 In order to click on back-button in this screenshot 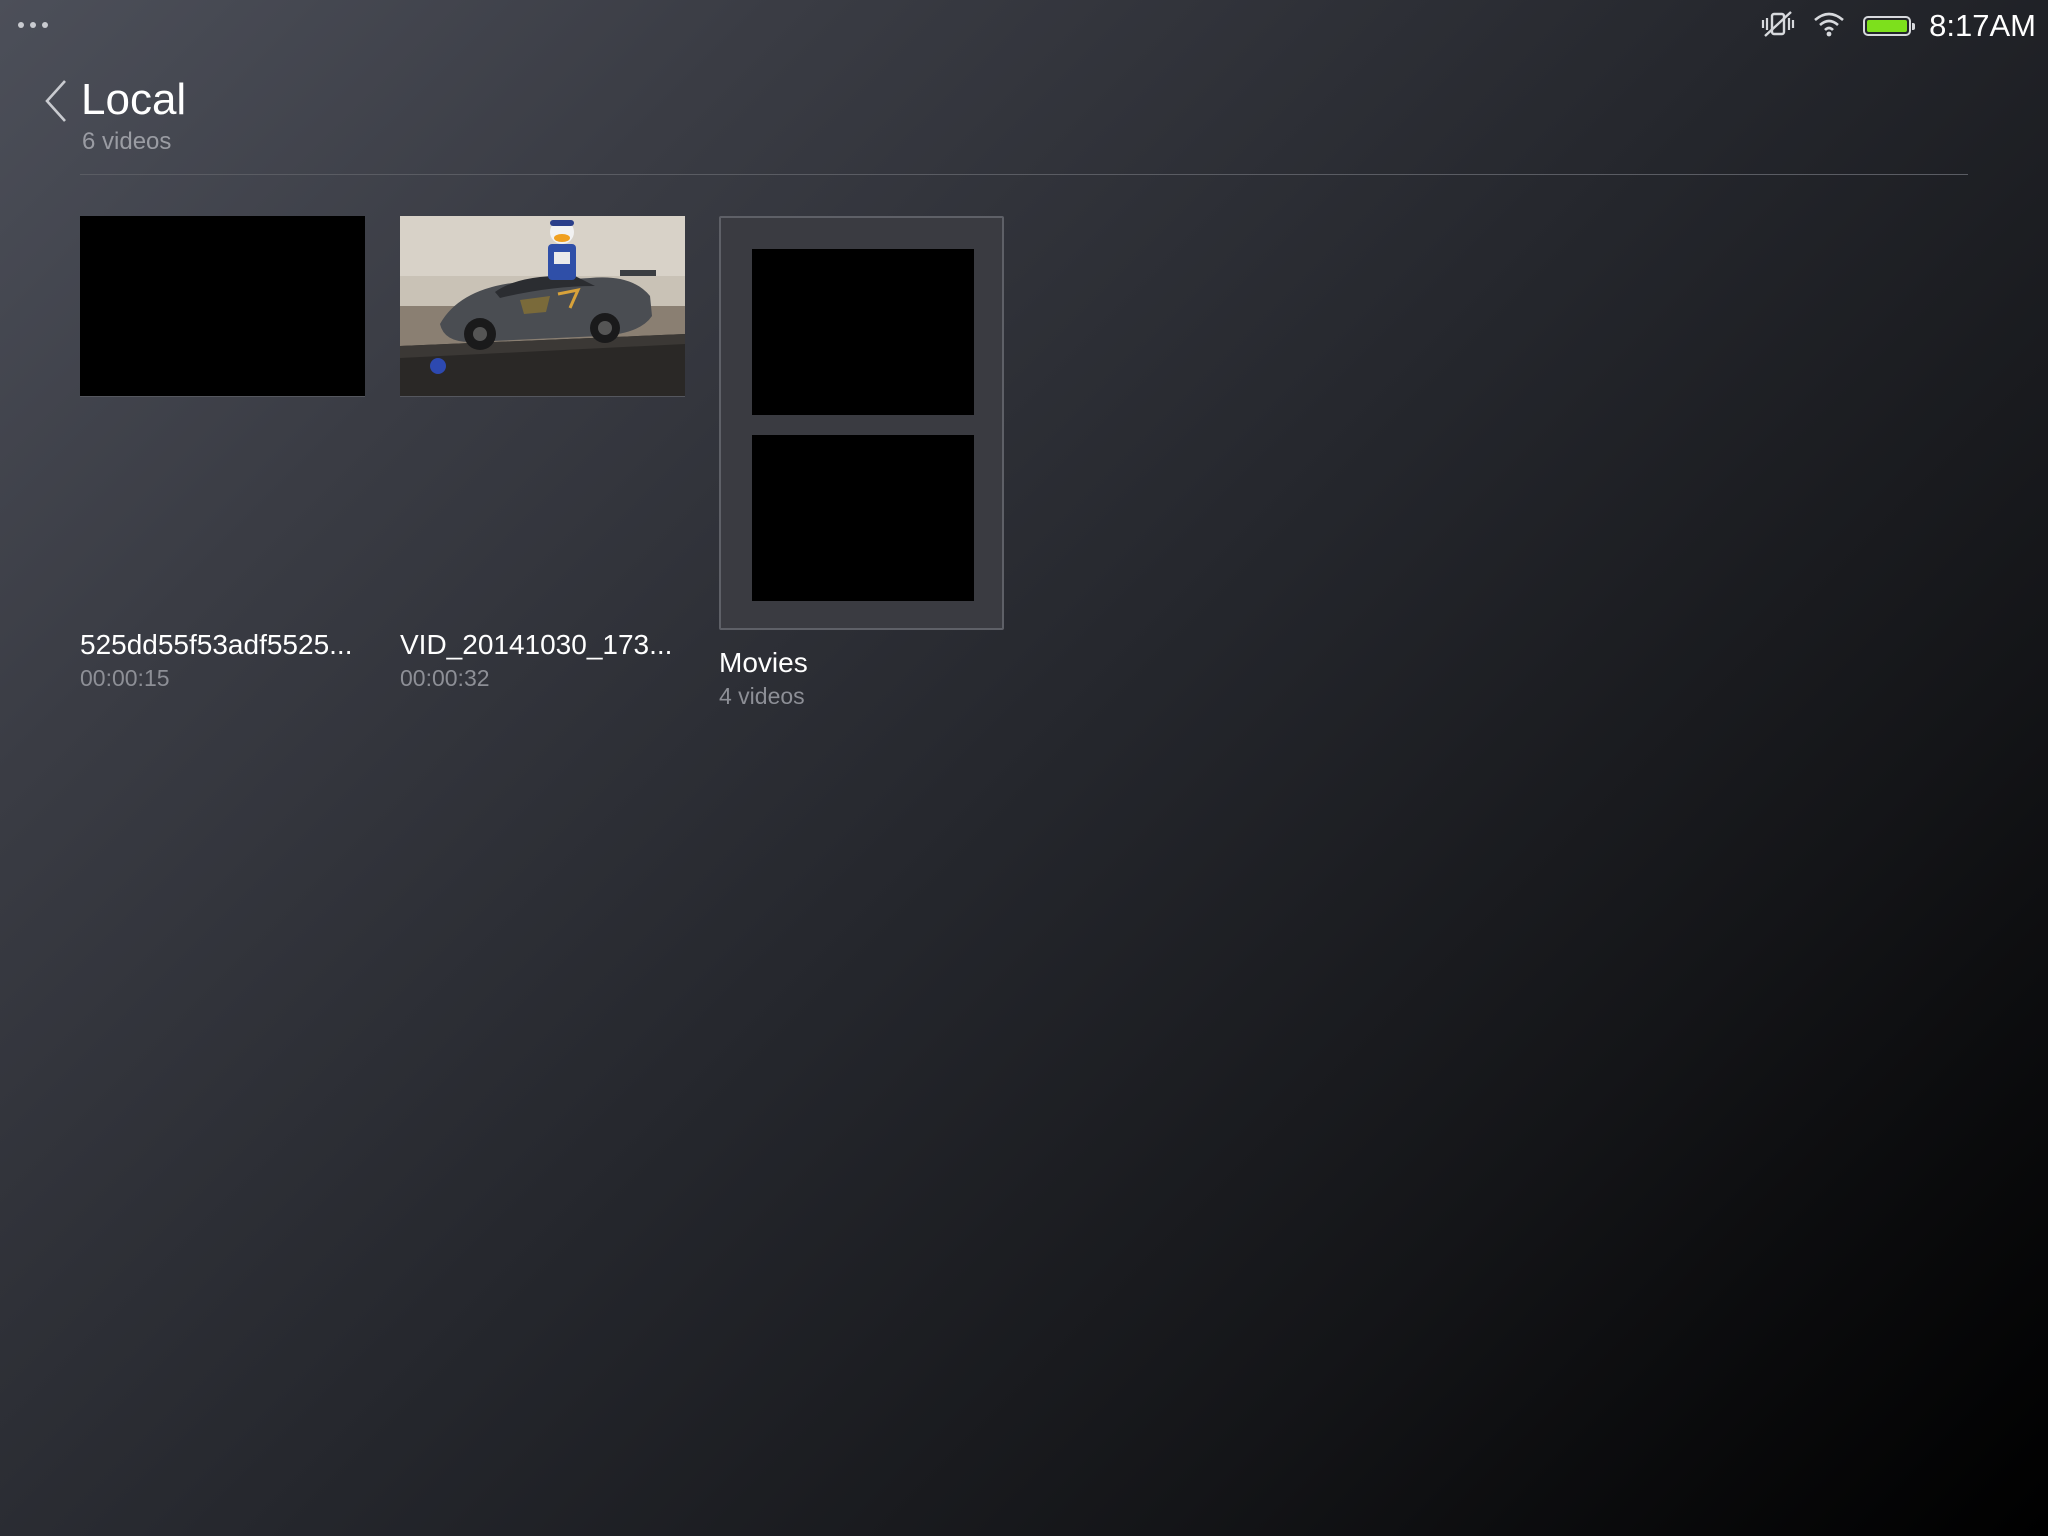, I will do `click(56, 101)`.